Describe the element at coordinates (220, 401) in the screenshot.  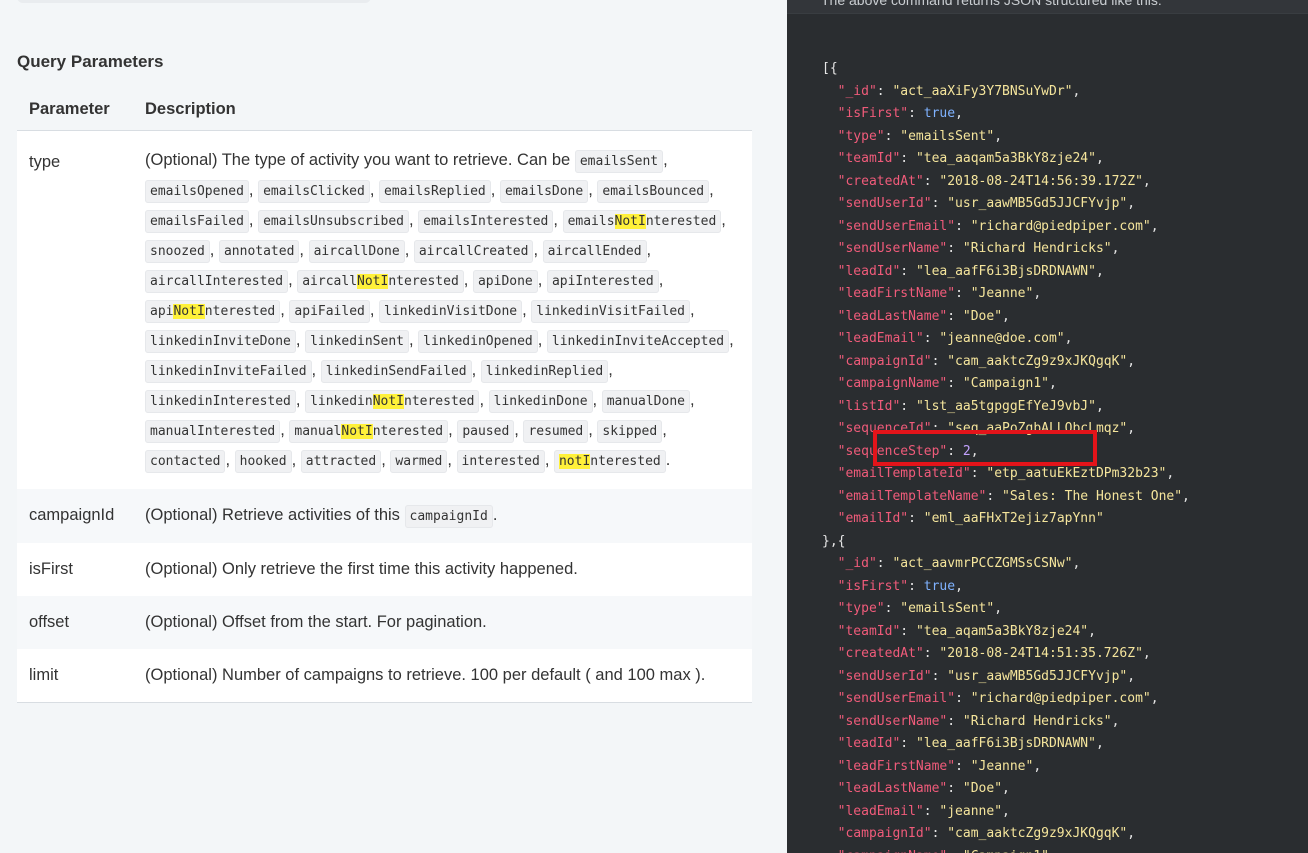
I see `activity-type-code: linkedinInterested` at that location.